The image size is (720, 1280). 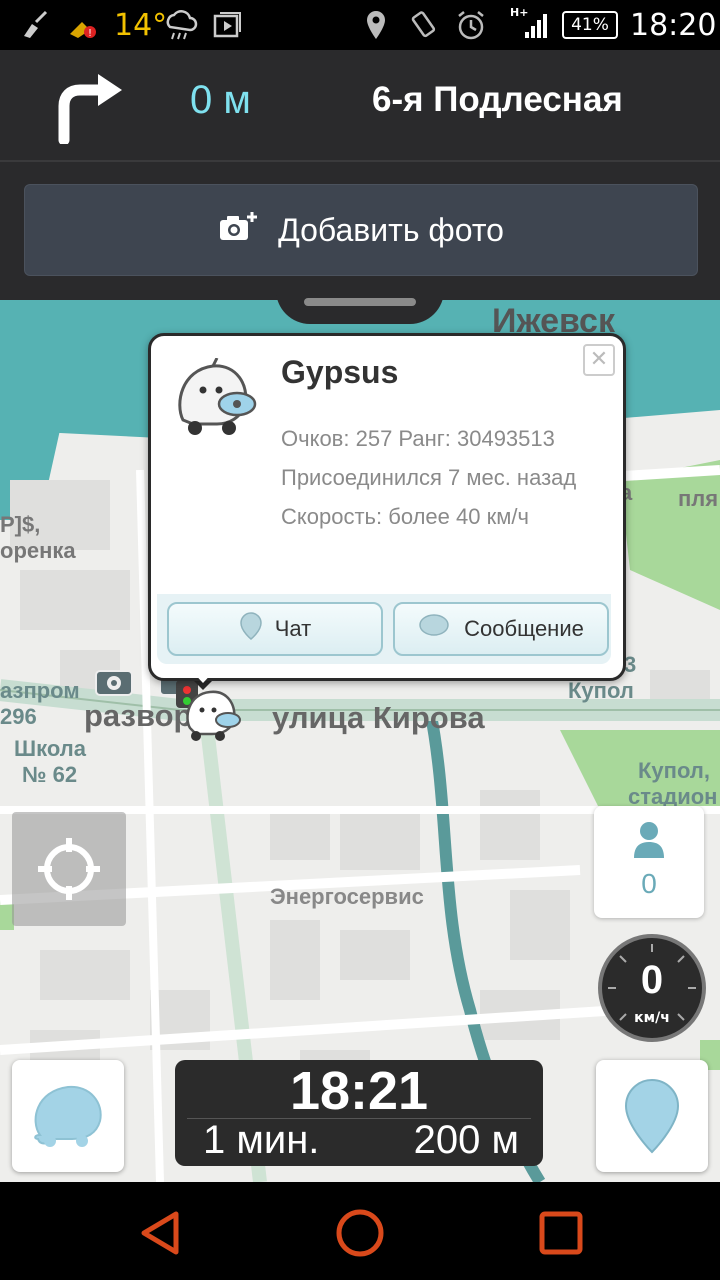 What do you see at coordinates (360, 307) in the screenshot?
I see `panel-drag-handle` at bounding box center [360, 307].